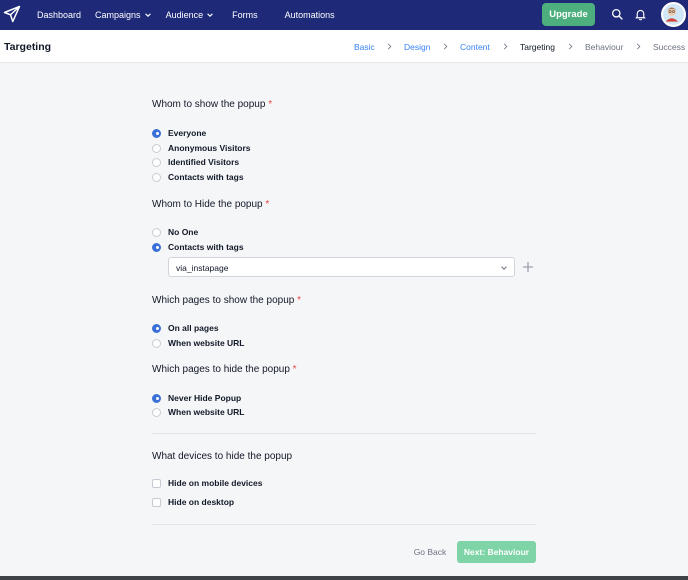  I want to click on tag-select-value: via_instapage, so click(202, 268).